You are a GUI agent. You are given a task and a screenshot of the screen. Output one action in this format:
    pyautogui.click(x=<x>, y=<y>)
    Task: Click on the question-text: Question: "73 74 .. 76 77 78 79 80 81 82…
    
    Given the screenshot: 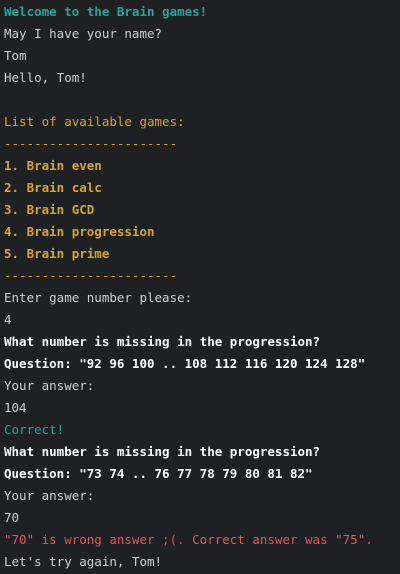 What is the action you would take?
    pyautogui.click(x=158, y=473)
    